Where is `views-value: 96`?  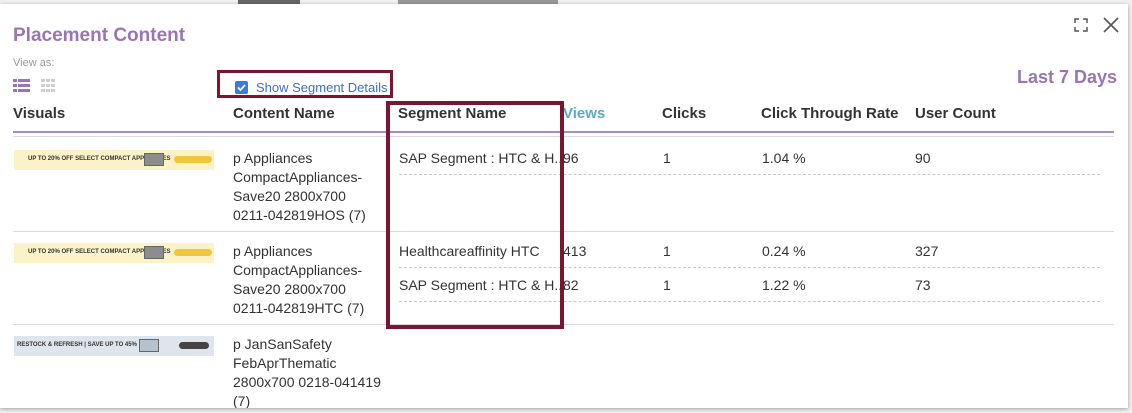
views-value: 96 is located at coordinates (571, 158).